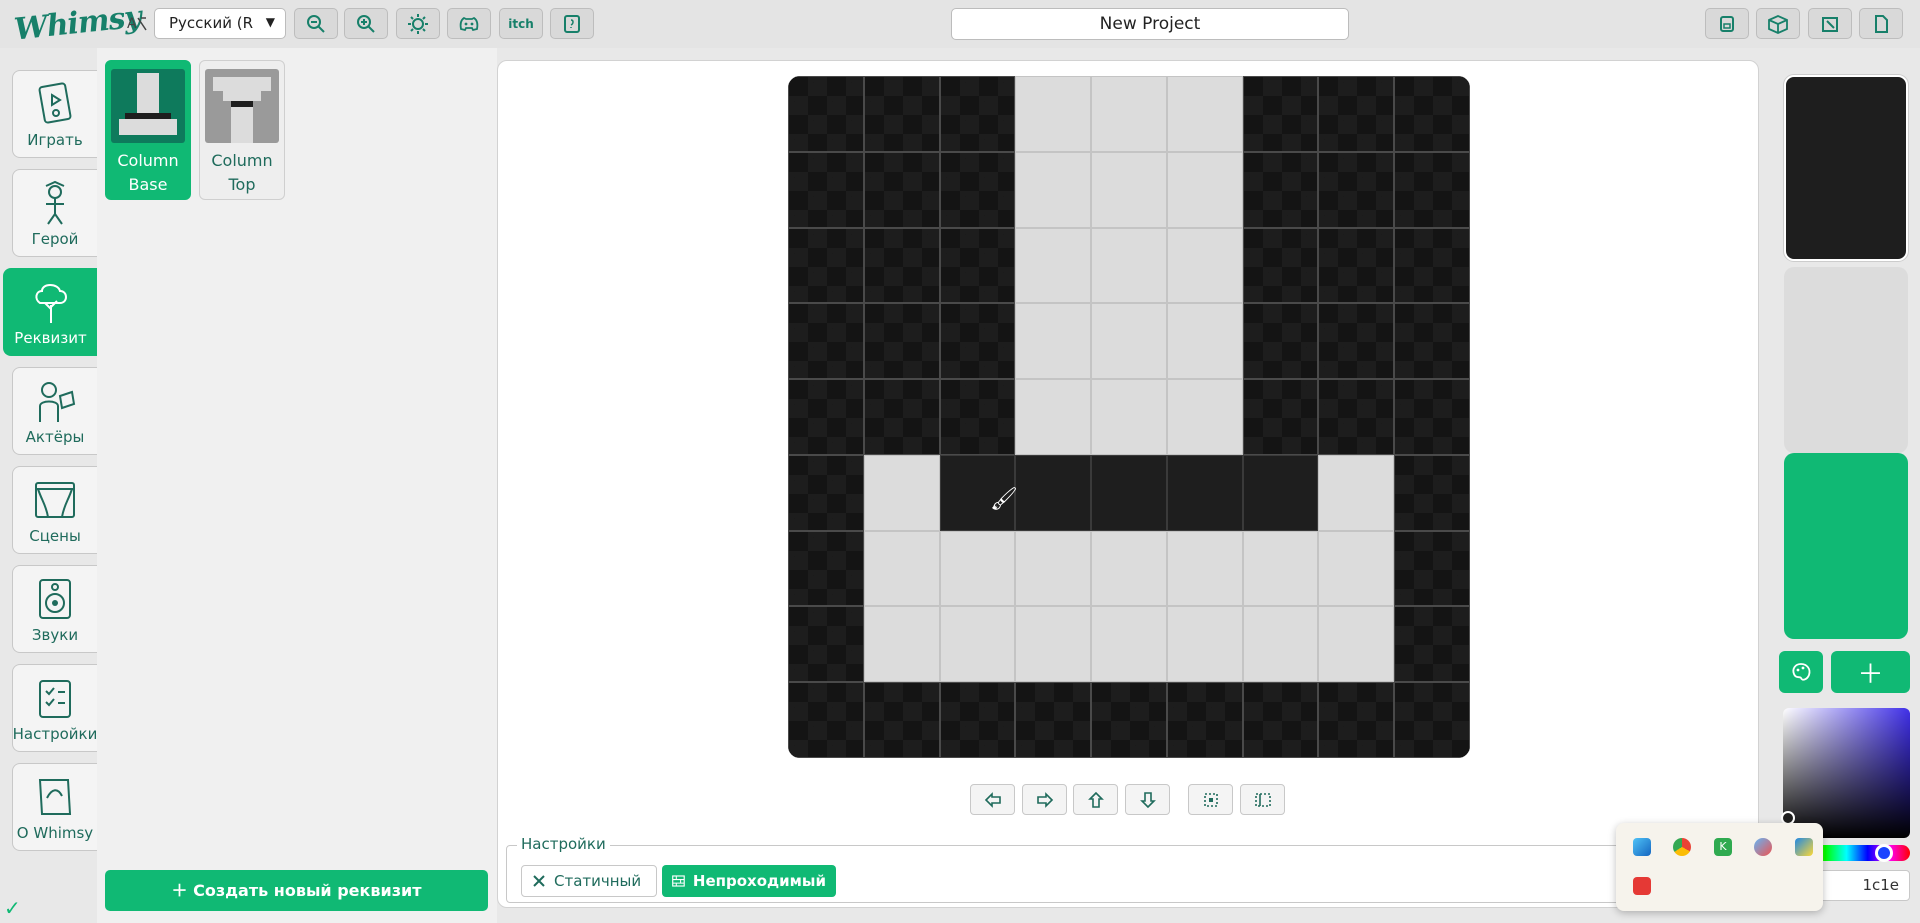 The width and height of the screenshot is (1920, 923). I want to click on palette-library-button, so click(1801, 672).